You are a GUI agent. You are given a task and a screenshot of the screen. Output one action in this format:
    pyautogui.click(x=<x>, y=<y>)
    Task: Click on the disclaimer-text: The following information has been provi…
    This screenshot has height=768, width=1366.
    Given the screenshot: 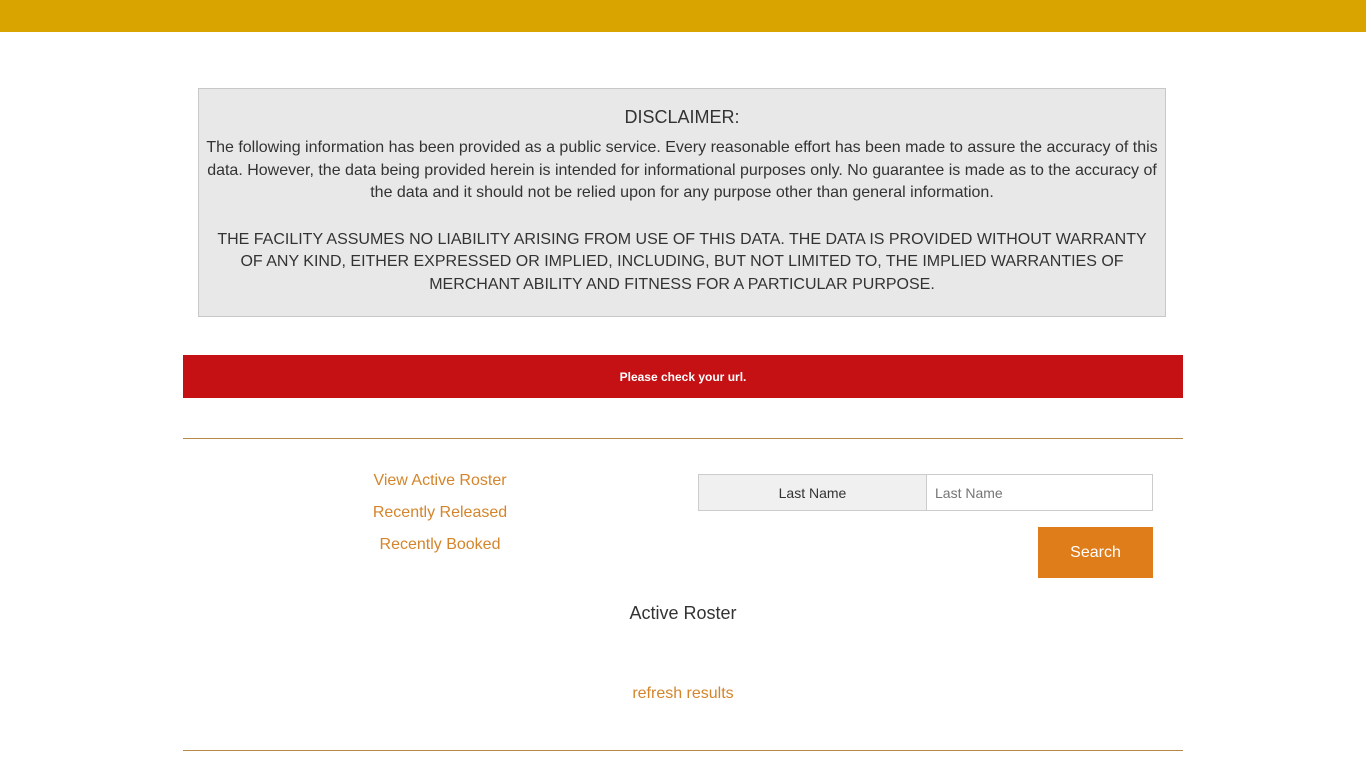 What is the action you would take?
    pyautogui.click(x=682, y=170)
    